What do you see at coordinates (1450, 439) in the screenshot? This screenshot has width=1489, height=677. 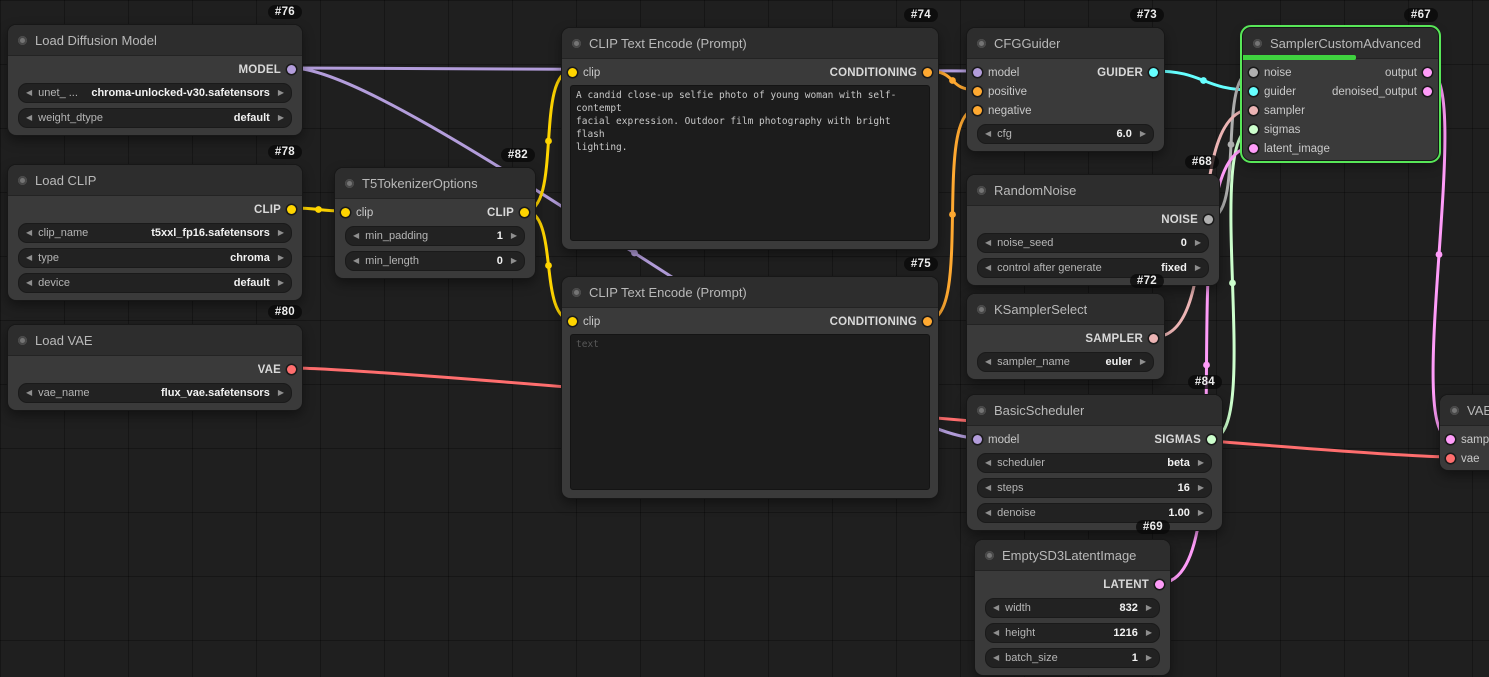 I see `input-slot-samples` at bounding box center [1450, 439].